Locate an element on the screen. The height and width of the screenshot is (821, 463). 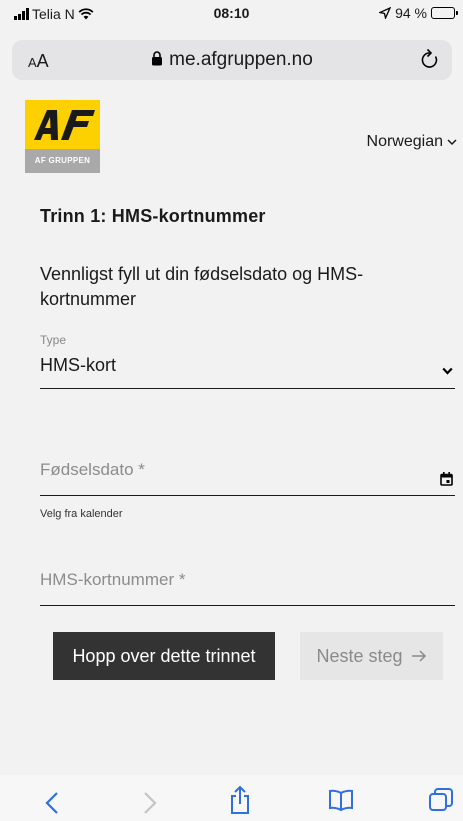
language-selector: Norwegian is located at coordinates (412, 142).